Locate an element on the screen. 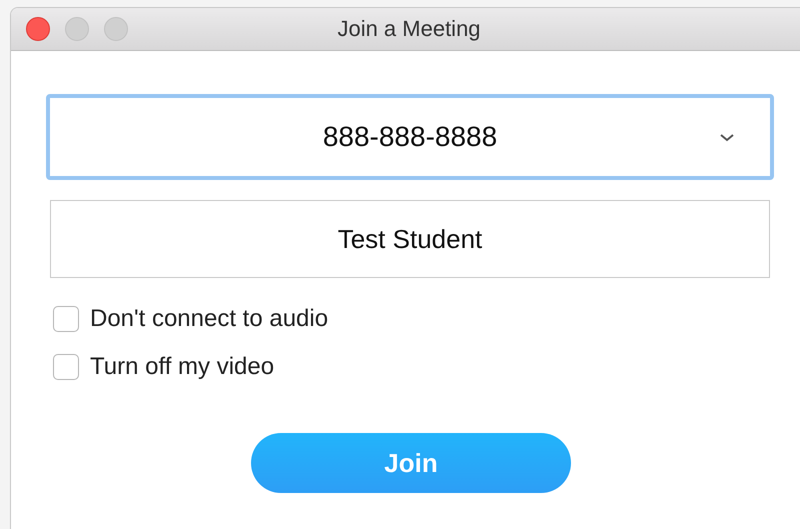 This screenshot has height=529, width=800. checkbox-label: Don't connect to audio is located at coordinates (209, 319).